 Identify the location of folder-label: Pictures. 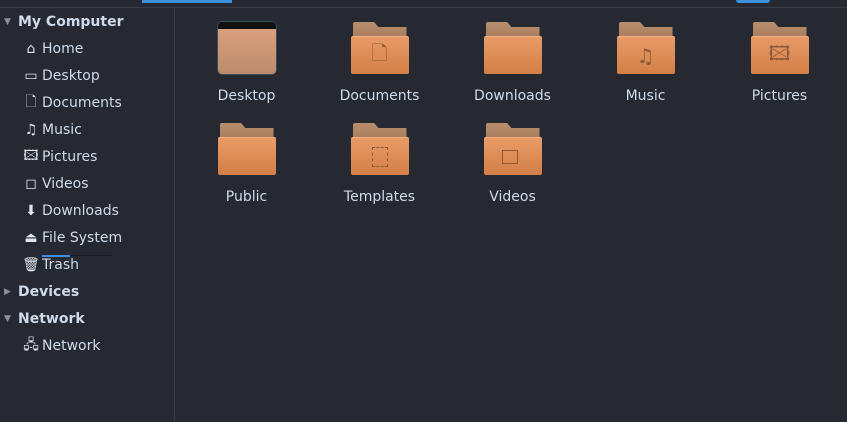
(779, 96).